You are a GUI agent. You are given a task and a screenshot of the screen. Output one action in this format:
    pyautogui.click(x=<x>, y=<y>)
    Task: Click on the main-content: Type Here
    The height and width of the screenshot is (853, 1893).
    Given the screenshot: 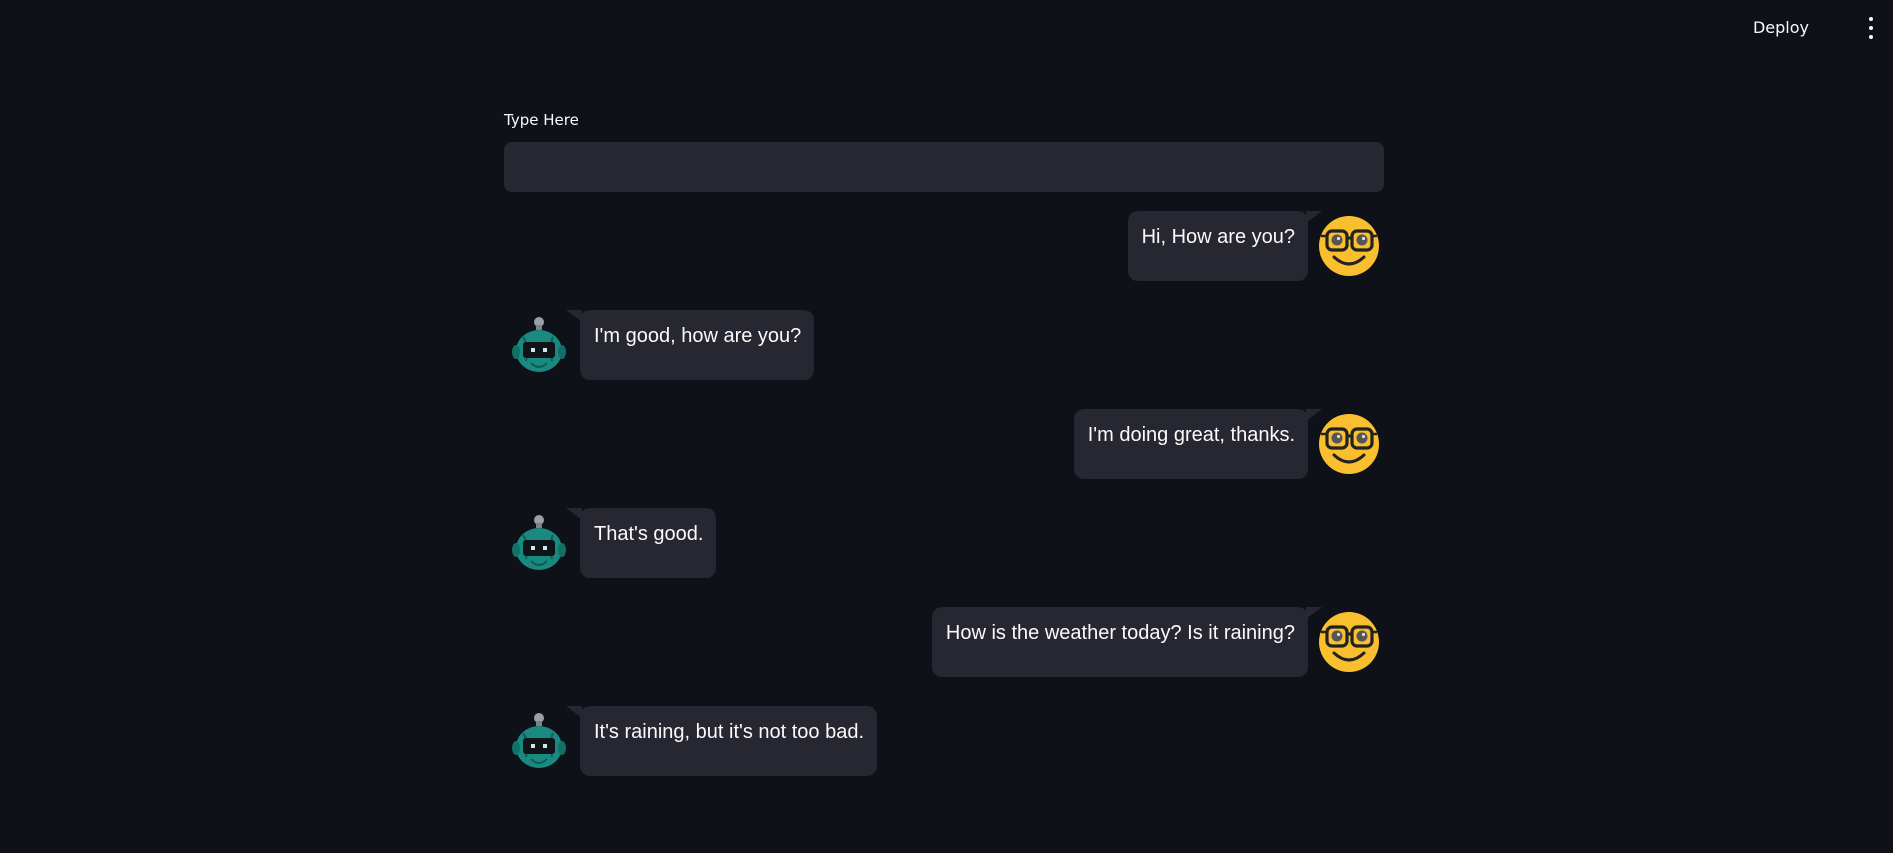 What is the action you would take?
    pyautogui.click(x=944, y=151)
    